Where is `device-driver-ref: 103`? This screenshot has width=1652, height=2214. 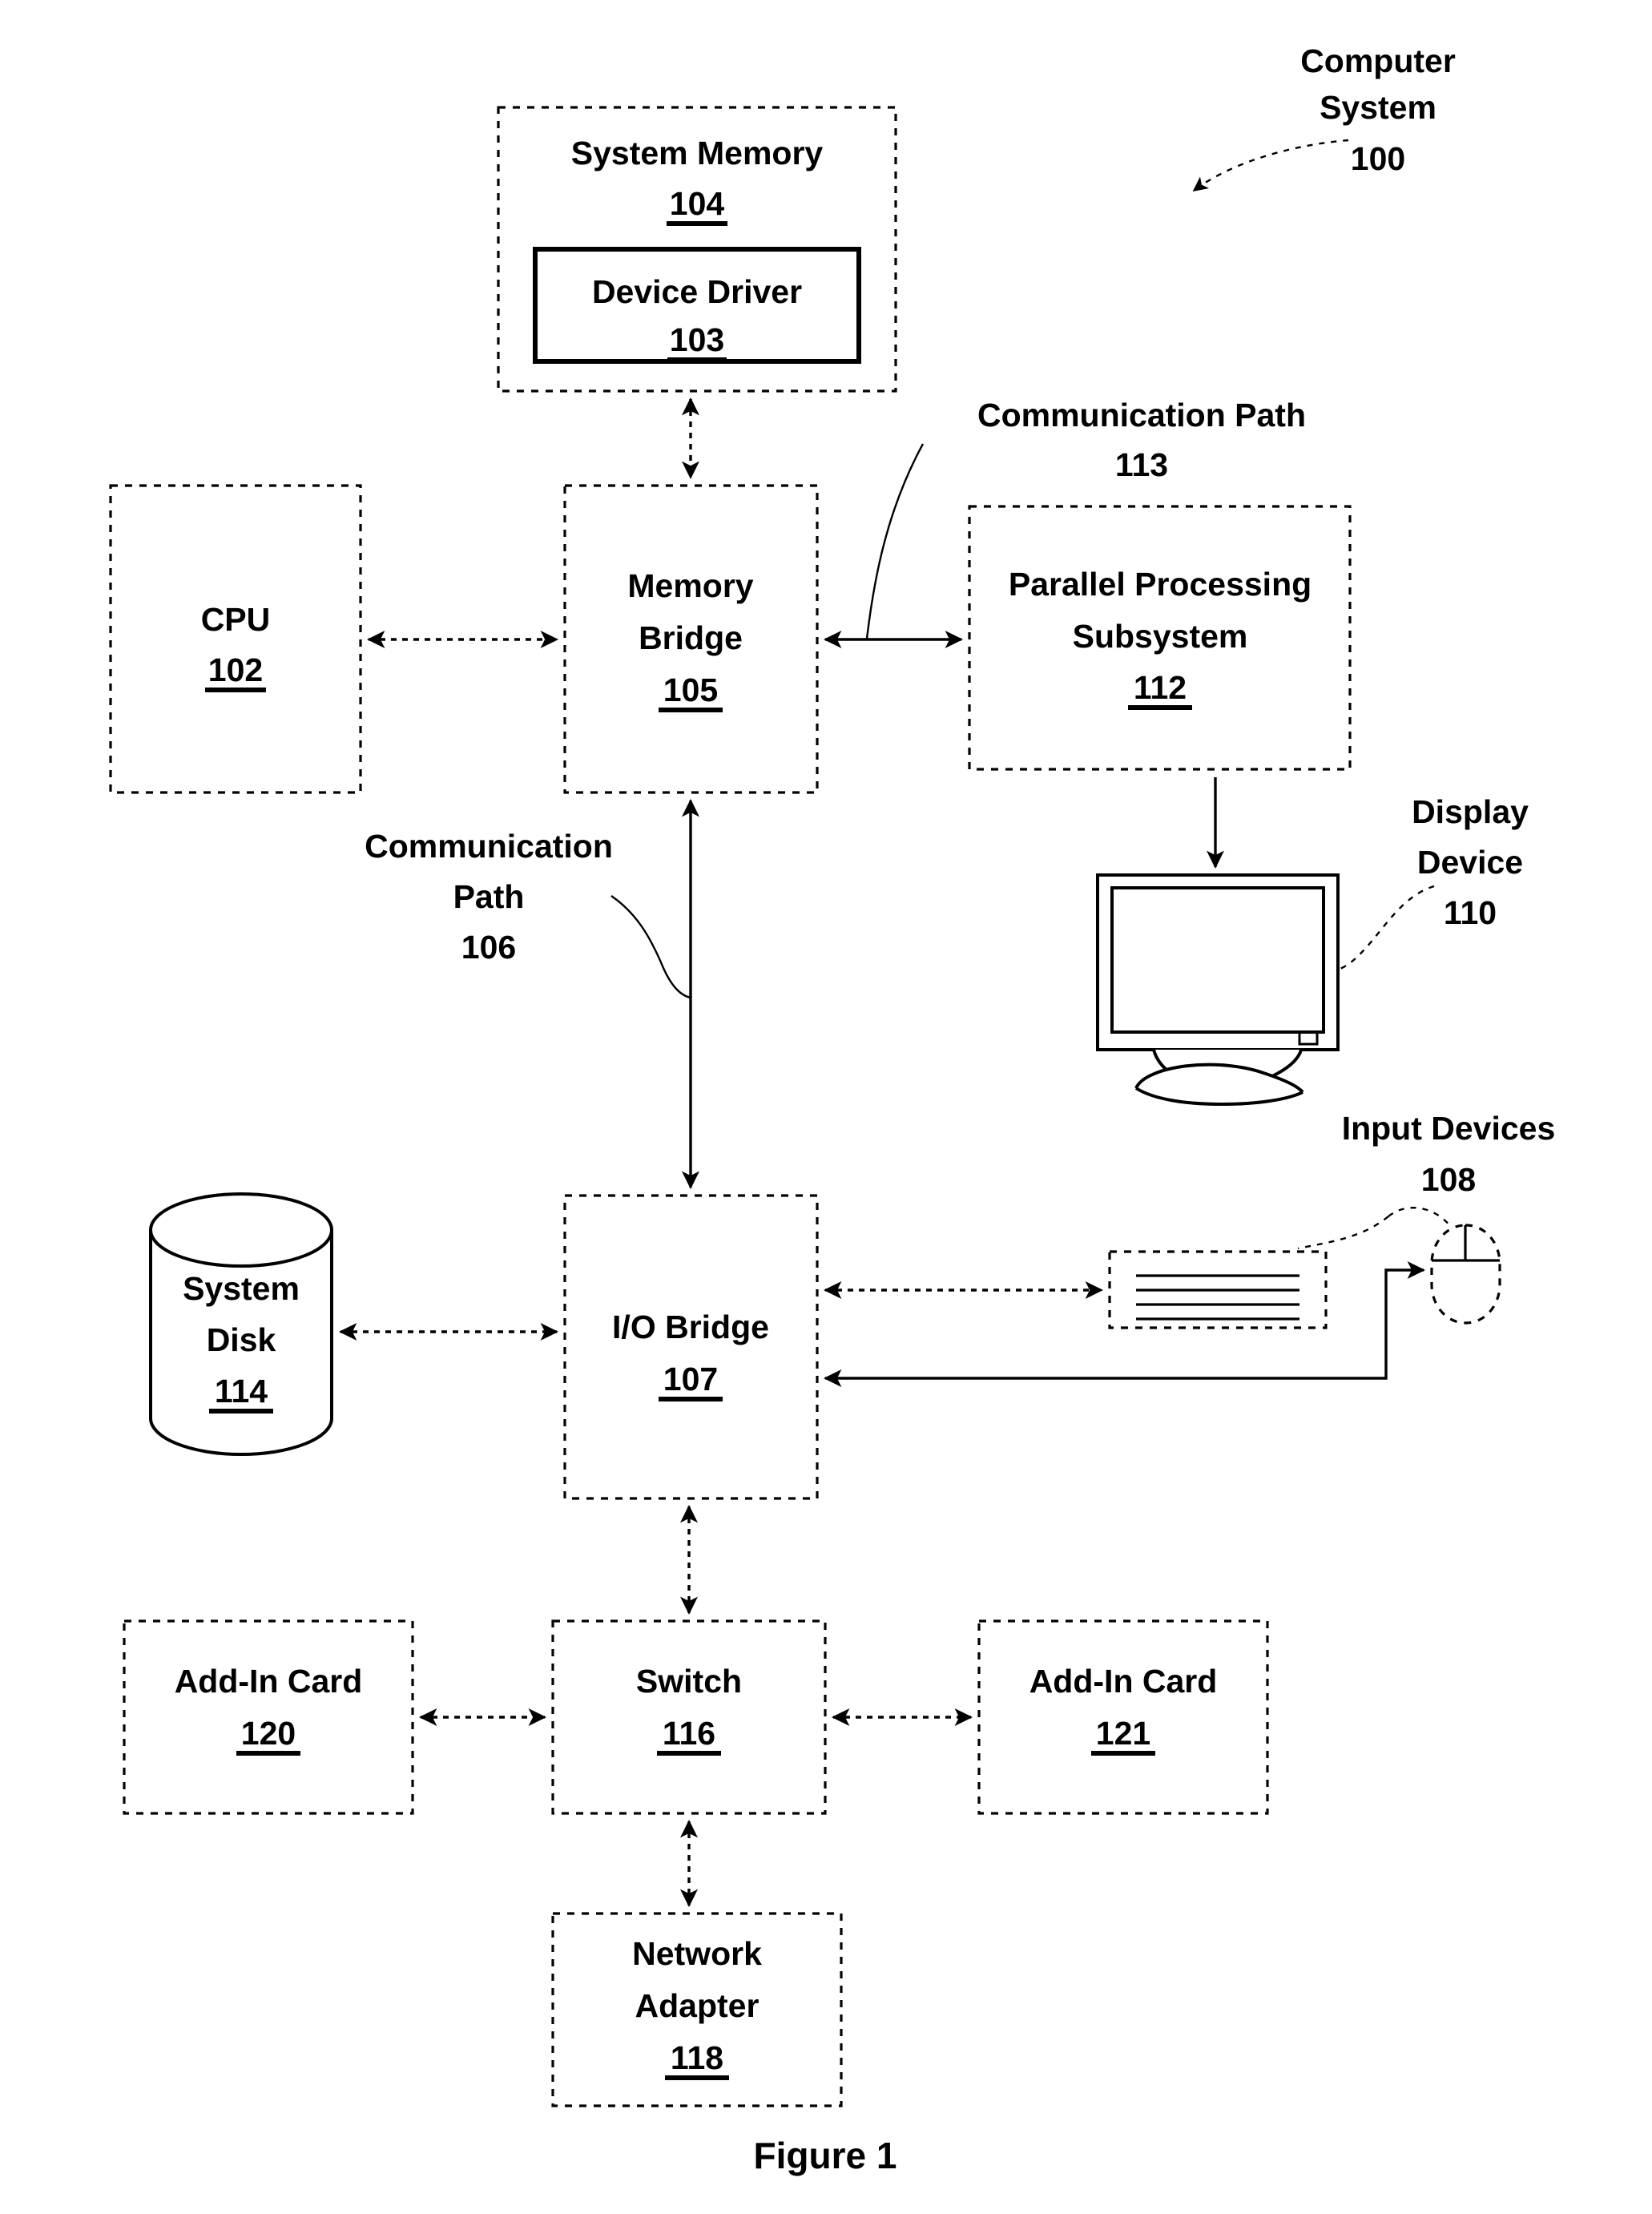 device-driver-ref: 103 is located at coordinates (697, 339).